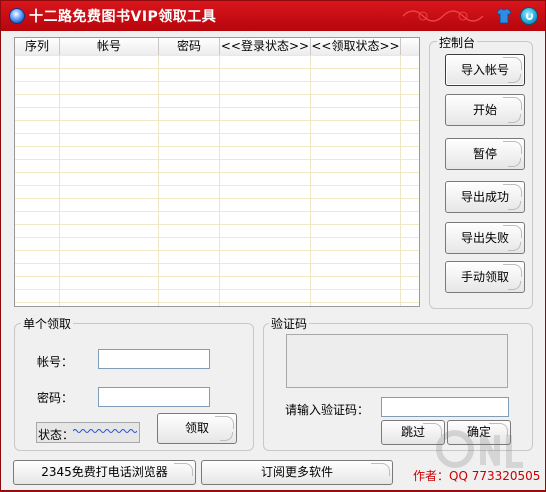  I want to click on ornament-icon, so click(443, 16).